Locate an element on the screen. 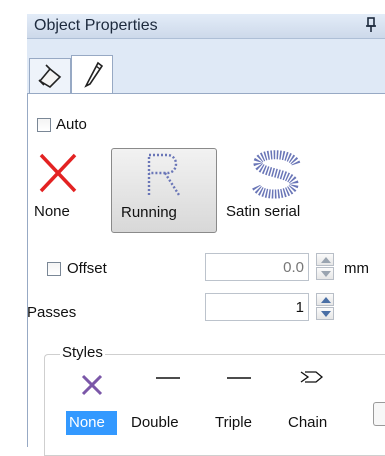 Image resolution: width=385 pixels, height=456 pixels. passes-increment-button is located at coordinates (325, 299).